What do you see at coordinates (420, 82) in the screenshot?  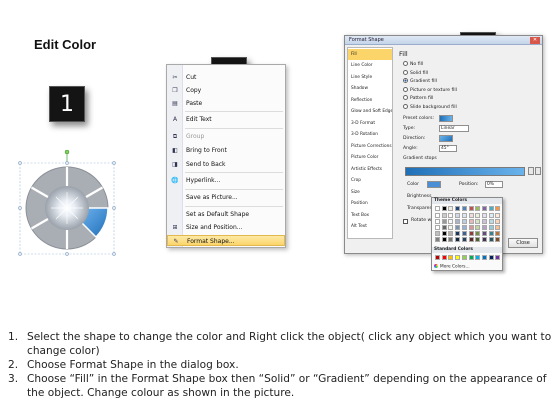 I see `radio-gradient-fill: Gradient fill` at bounding box center [420, 82].